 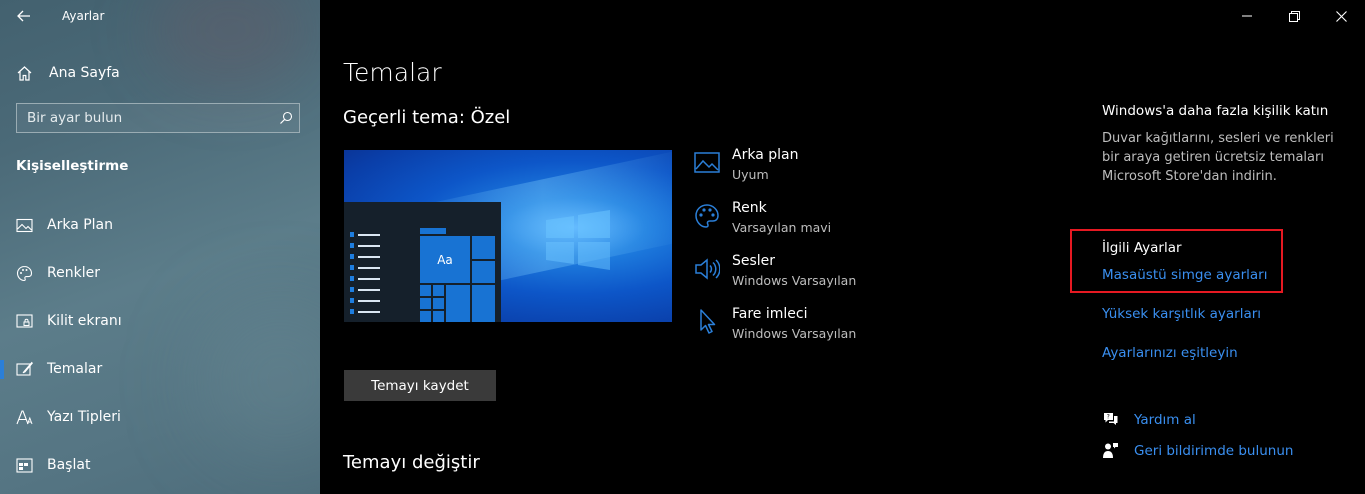 I want to click on close-button, so click(x=1341, y=16).